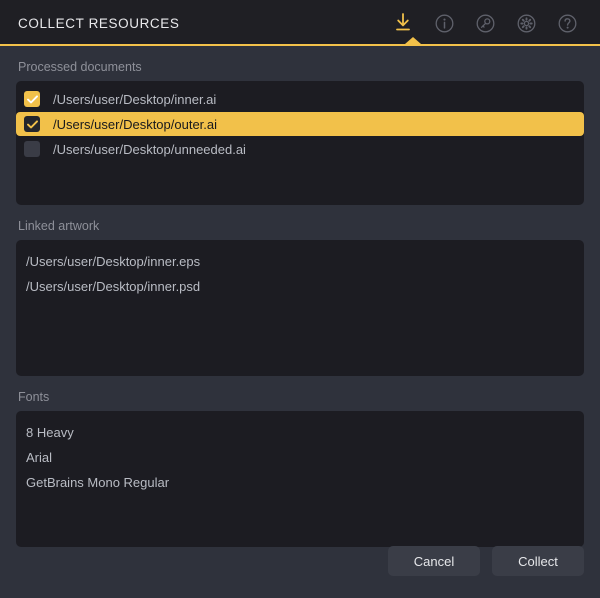  Describe the element at coordinates (413, 40) in the screenshot. I see `active-tab-pointer` at that location.